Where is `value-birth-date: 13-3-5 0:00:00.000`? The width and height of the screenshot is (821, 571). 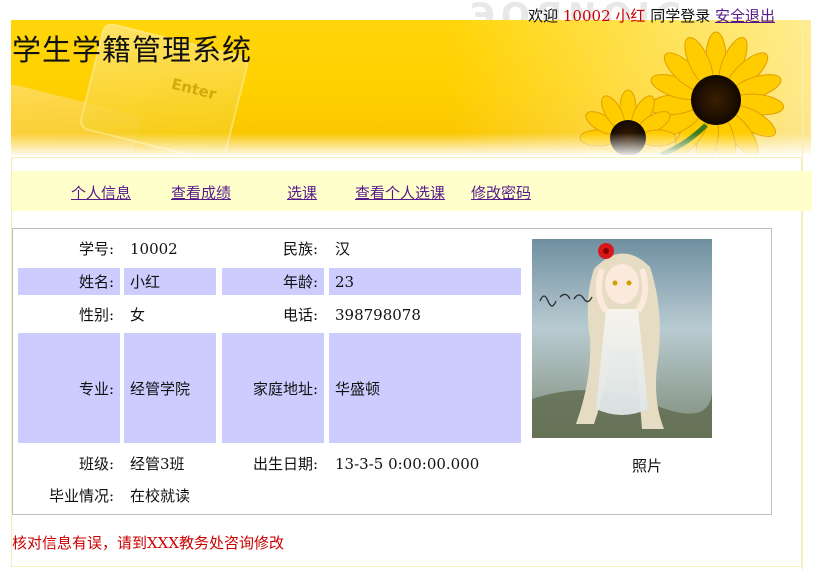 value-birth-date: 13-3-5 0:00:00.000 is located at coordinates (407, 463).